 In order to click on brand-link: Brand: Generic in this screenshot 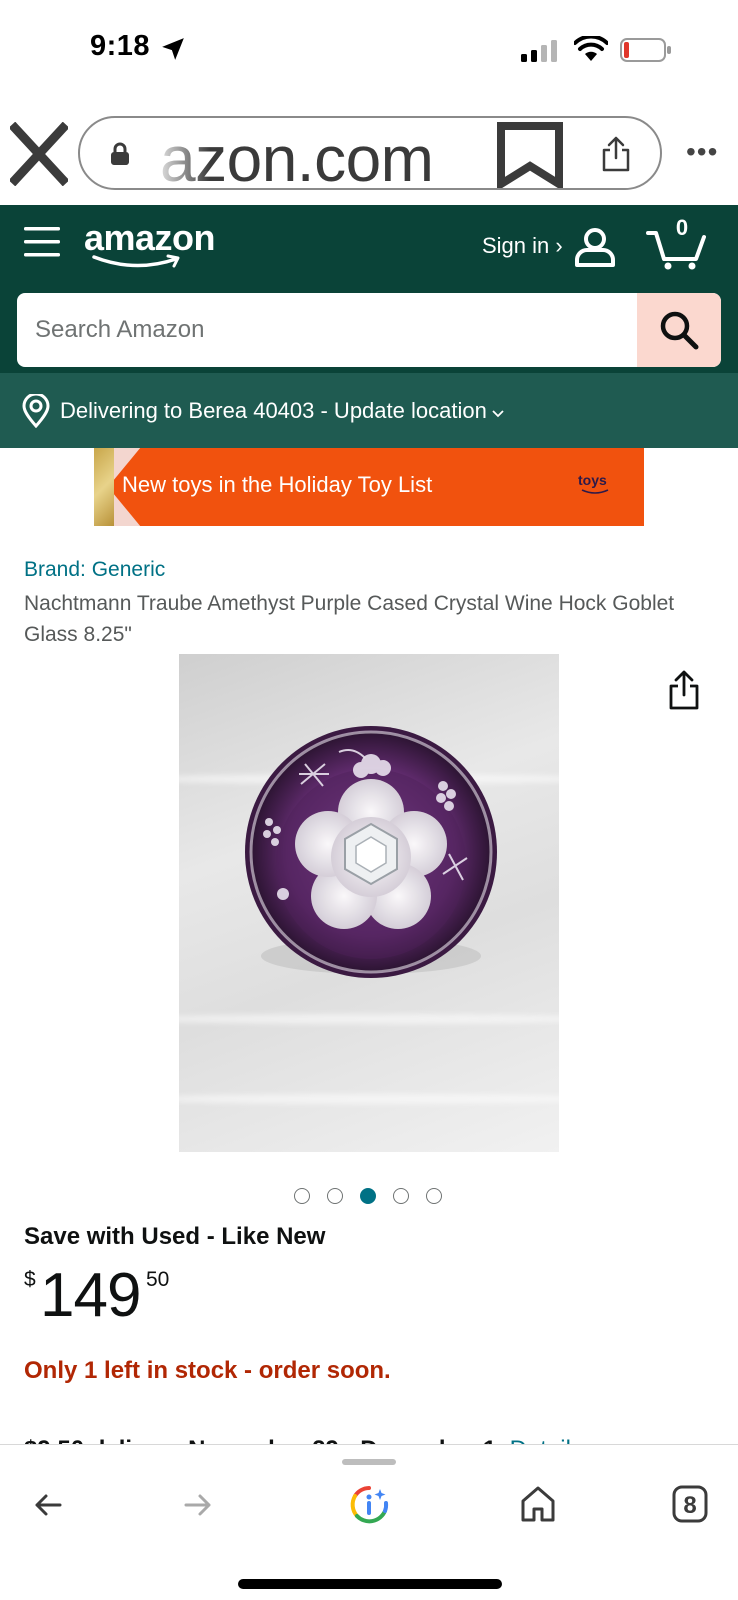, I will do `click(94, 570)`.